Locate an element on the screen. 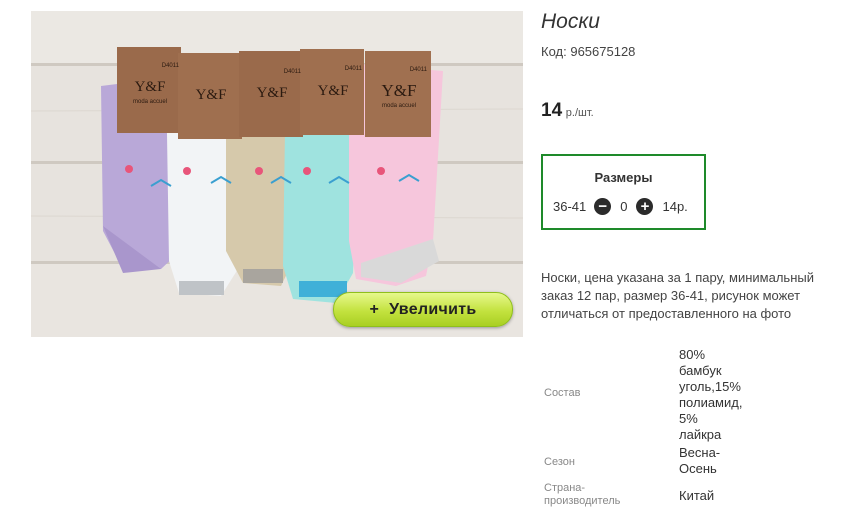  property-key: Состав is located at coordinates (562, 393).